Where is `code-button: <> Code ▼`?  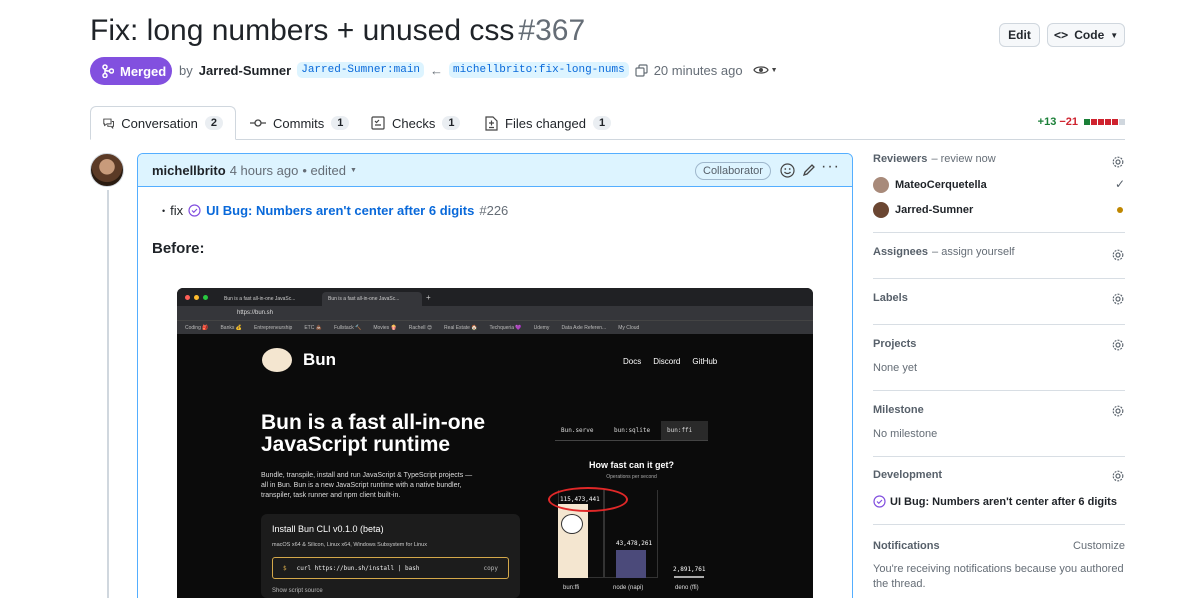
code-button: <> Code ▼ is located at coordinates (1086, 35).